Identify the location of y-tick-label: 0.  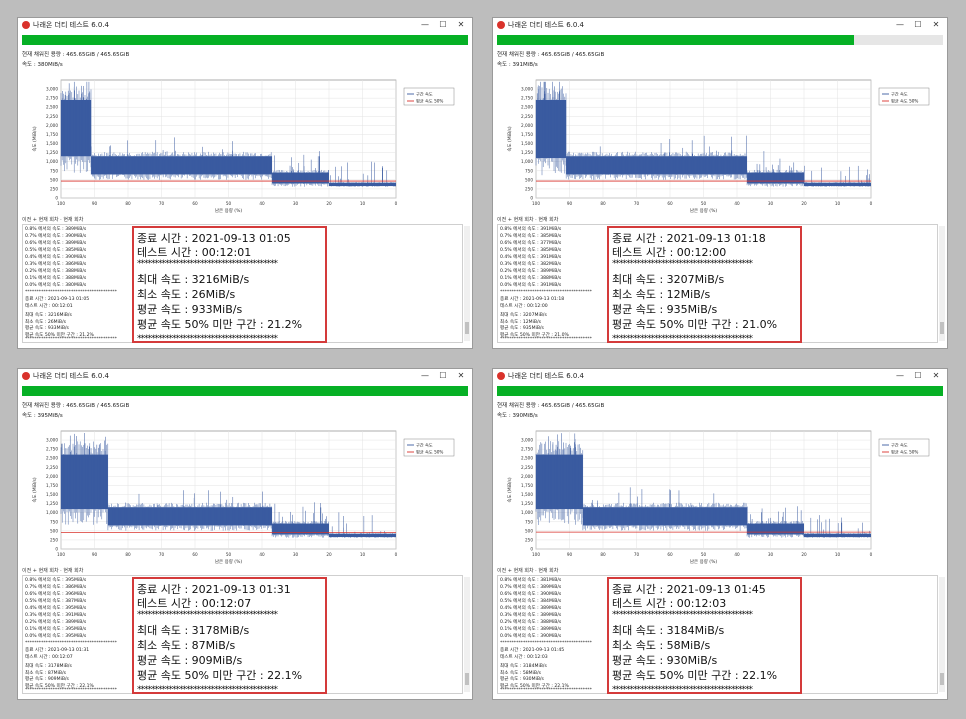
(56, 198).